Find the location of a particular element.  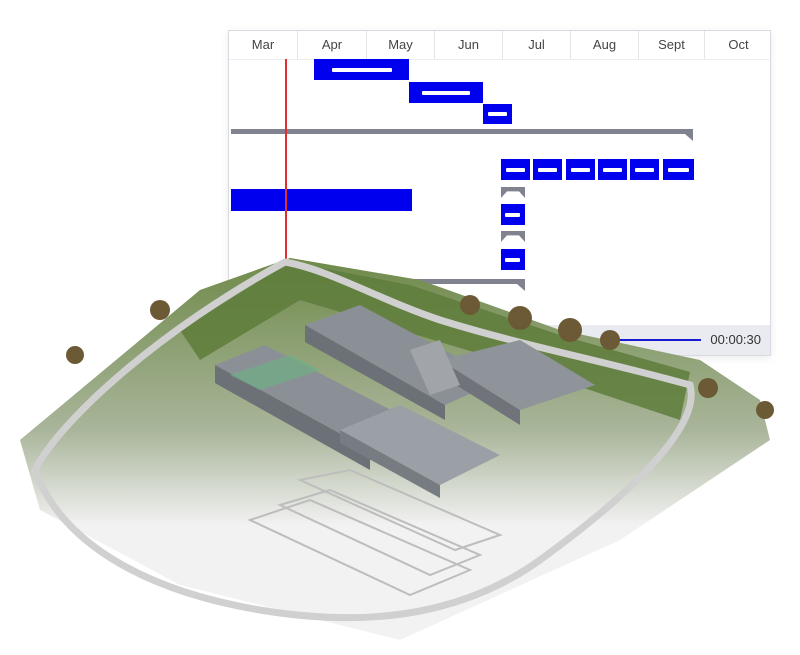

month-sept: Sept is located at coordinates (672, 45).